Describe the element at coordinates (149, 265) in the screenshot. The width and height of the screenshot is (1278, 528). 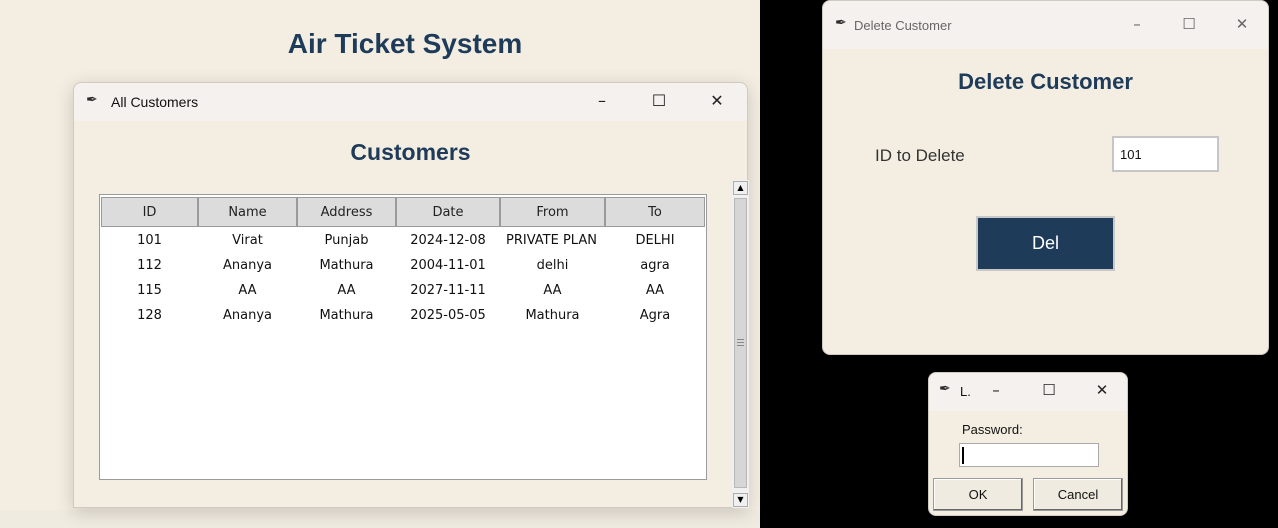
I see `cell-id: 112` at that location.